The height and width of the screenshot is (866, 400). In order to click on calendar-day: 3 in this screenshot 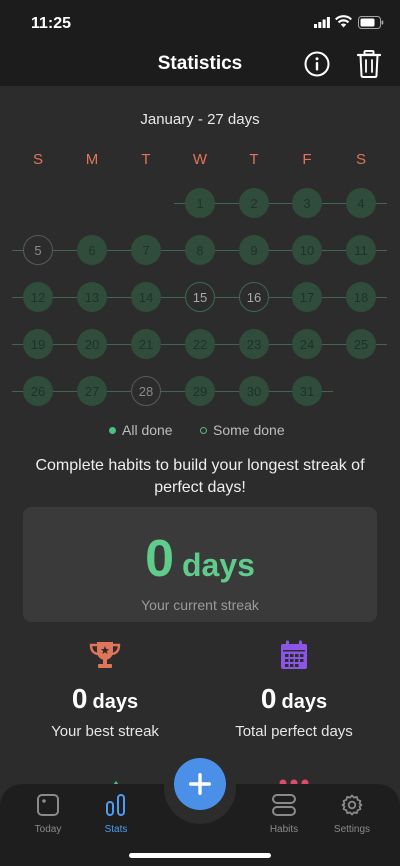, I will do `click(307, 203)`.